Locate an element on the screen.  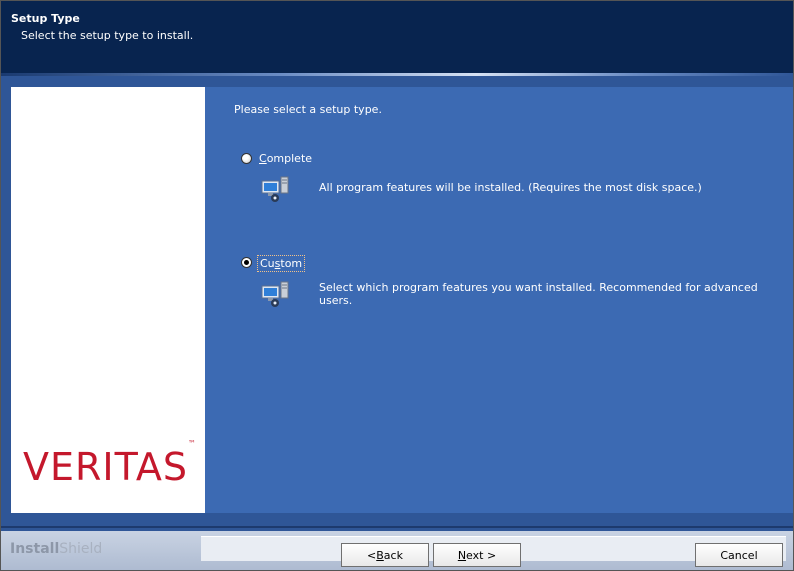
veritas-logo: VERITAS™ is located at coordinates (110, 464).